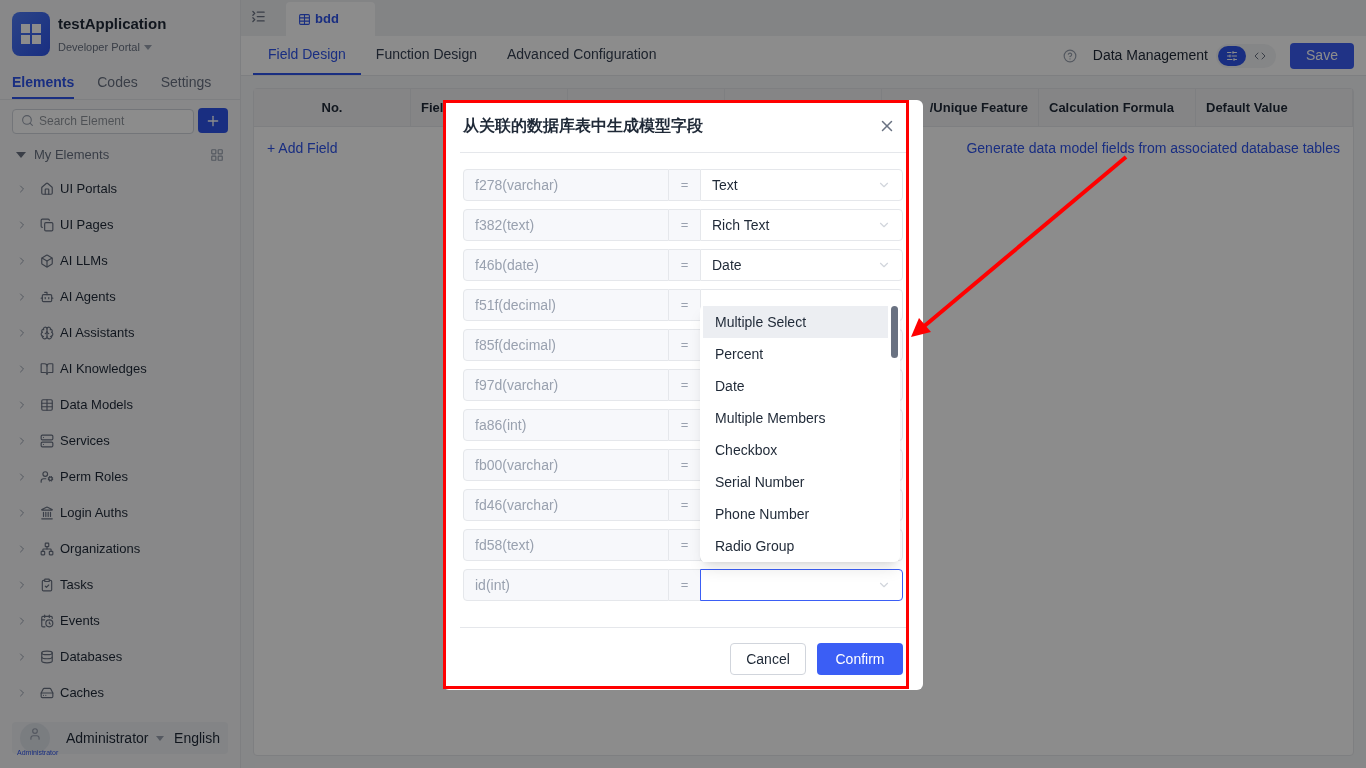 This screenshot has width=1366, height=768. What do you see at coordinates (112, 23) in the screenshot?
I see `app-name: testApplication` at bounding box center [112, 23].